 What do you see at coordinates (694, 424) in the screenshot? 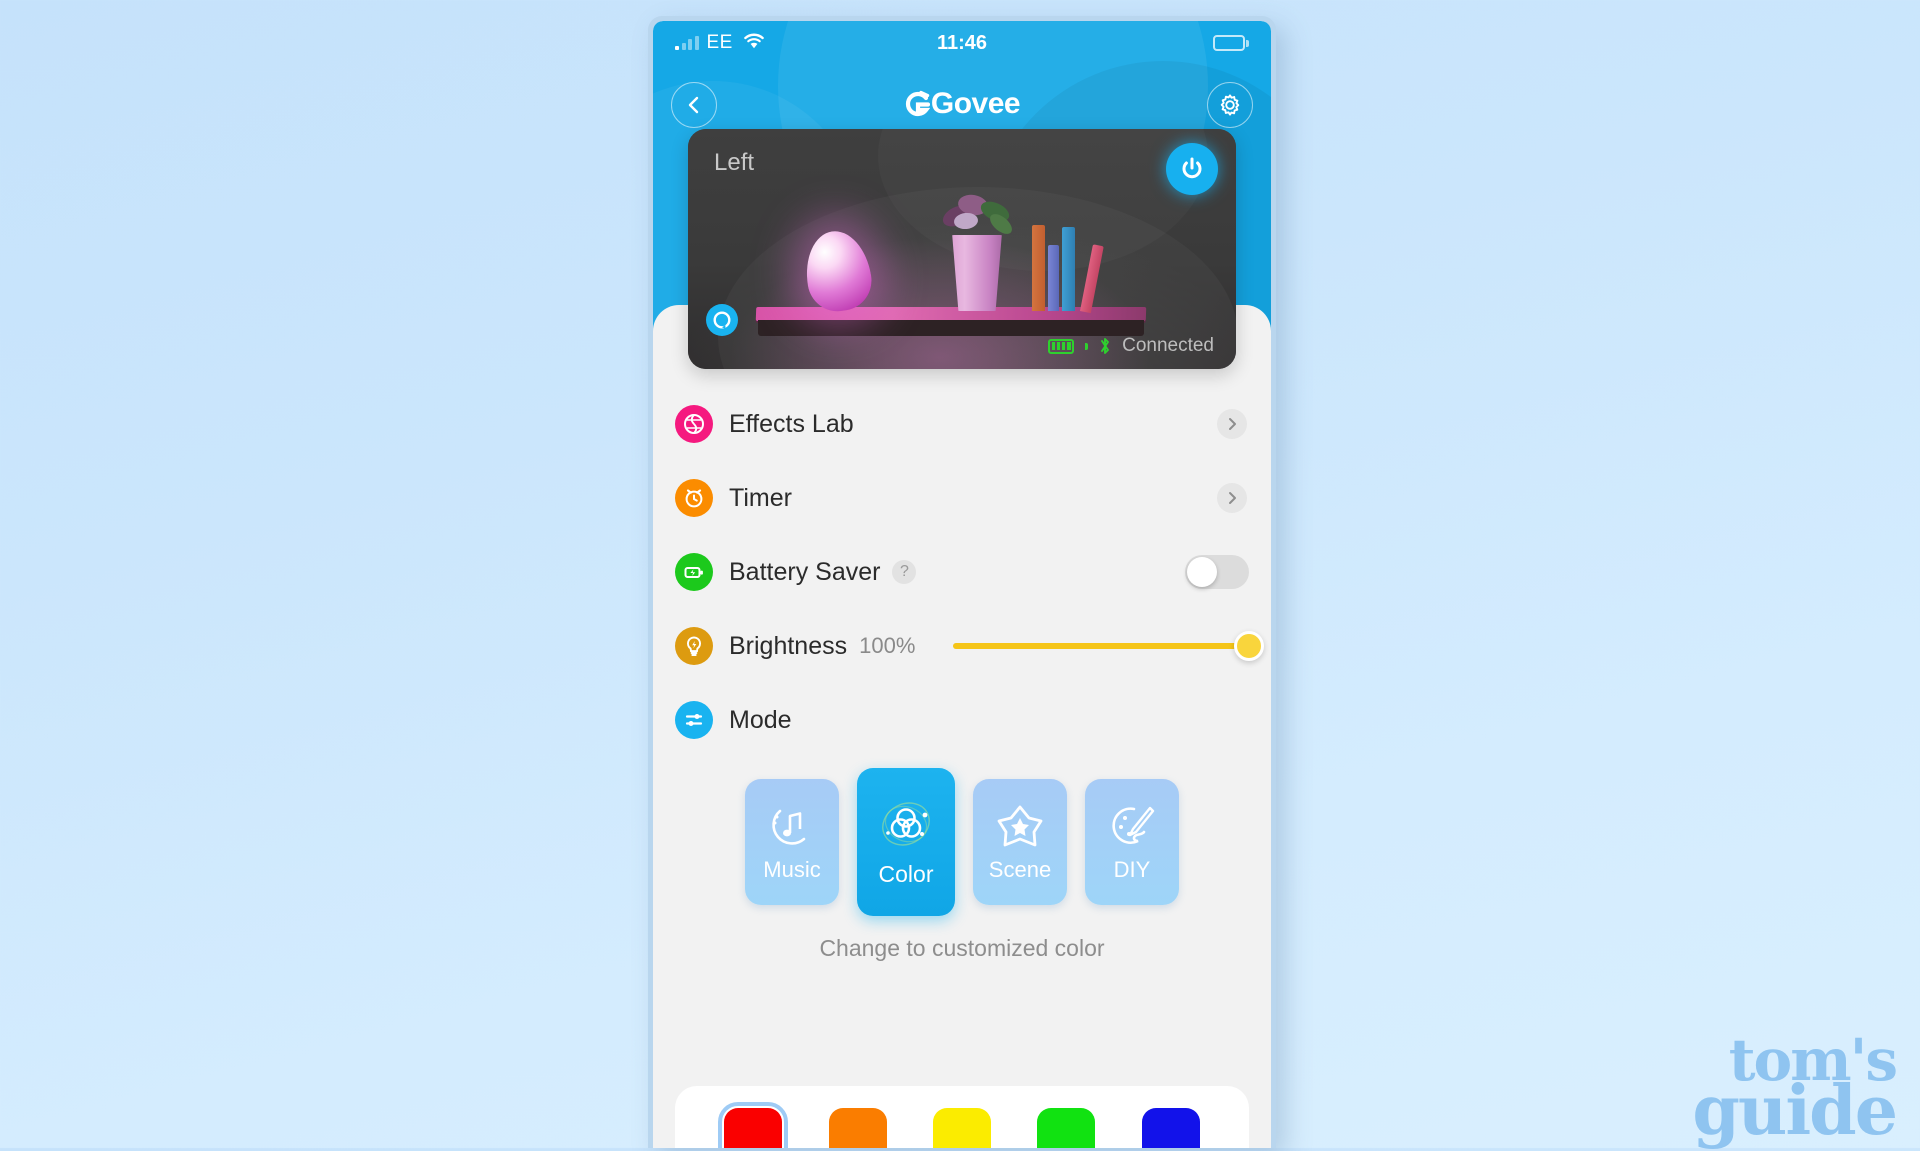
I see `effects-lab-globe-icon` at bounding box center [694, 424].